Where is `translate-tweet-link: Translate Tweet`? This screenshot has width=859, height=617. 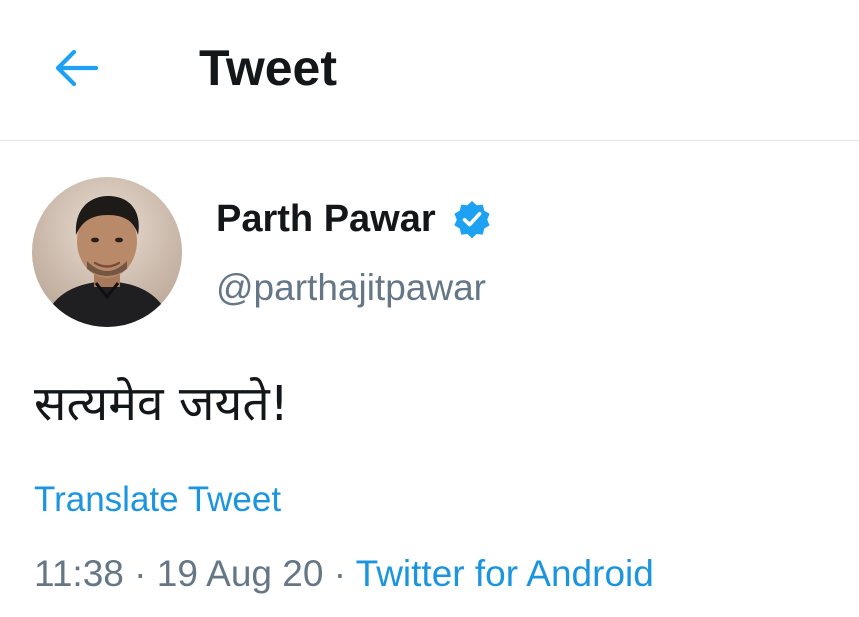
translate-tweet-link: Translate Tweet is located at coordinates (157, 500).